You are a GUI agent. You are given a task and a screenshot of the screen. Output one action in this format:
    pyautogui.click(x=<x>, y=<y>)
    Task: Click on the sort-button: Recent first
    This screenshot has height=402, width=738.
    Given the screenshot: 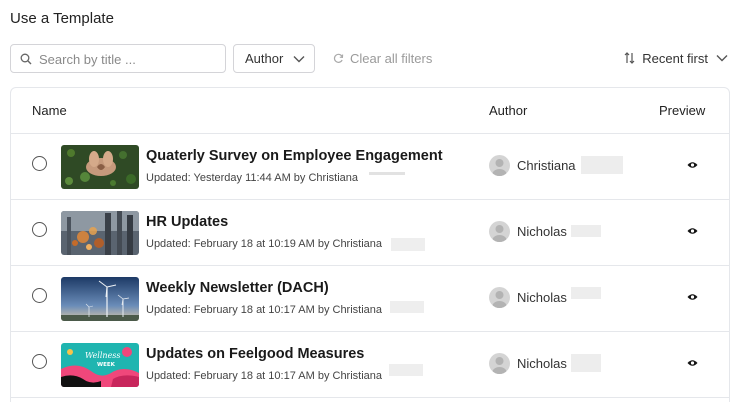 What is the action you would take?
    pyautogui.click(x=676, y=58)
    